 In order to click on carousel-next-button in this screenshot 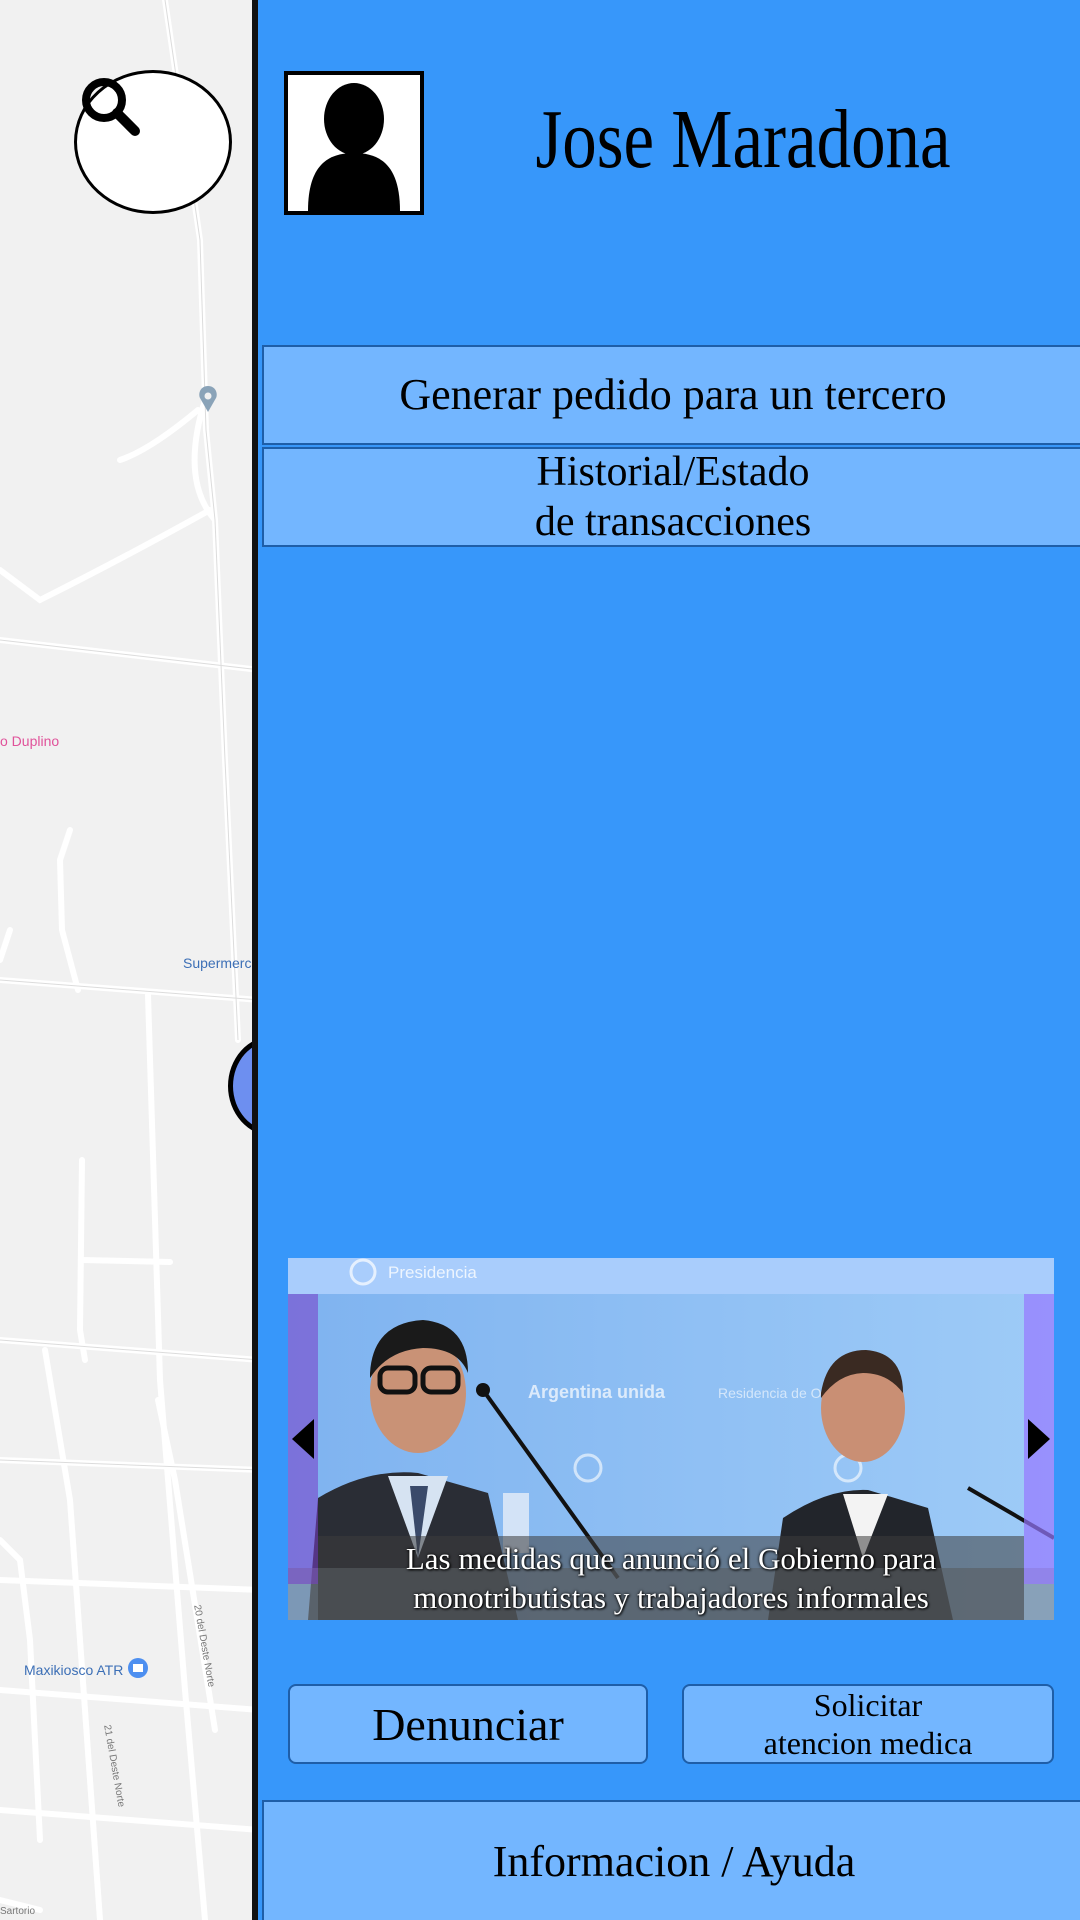, I will do `click(1039, 1439)`.